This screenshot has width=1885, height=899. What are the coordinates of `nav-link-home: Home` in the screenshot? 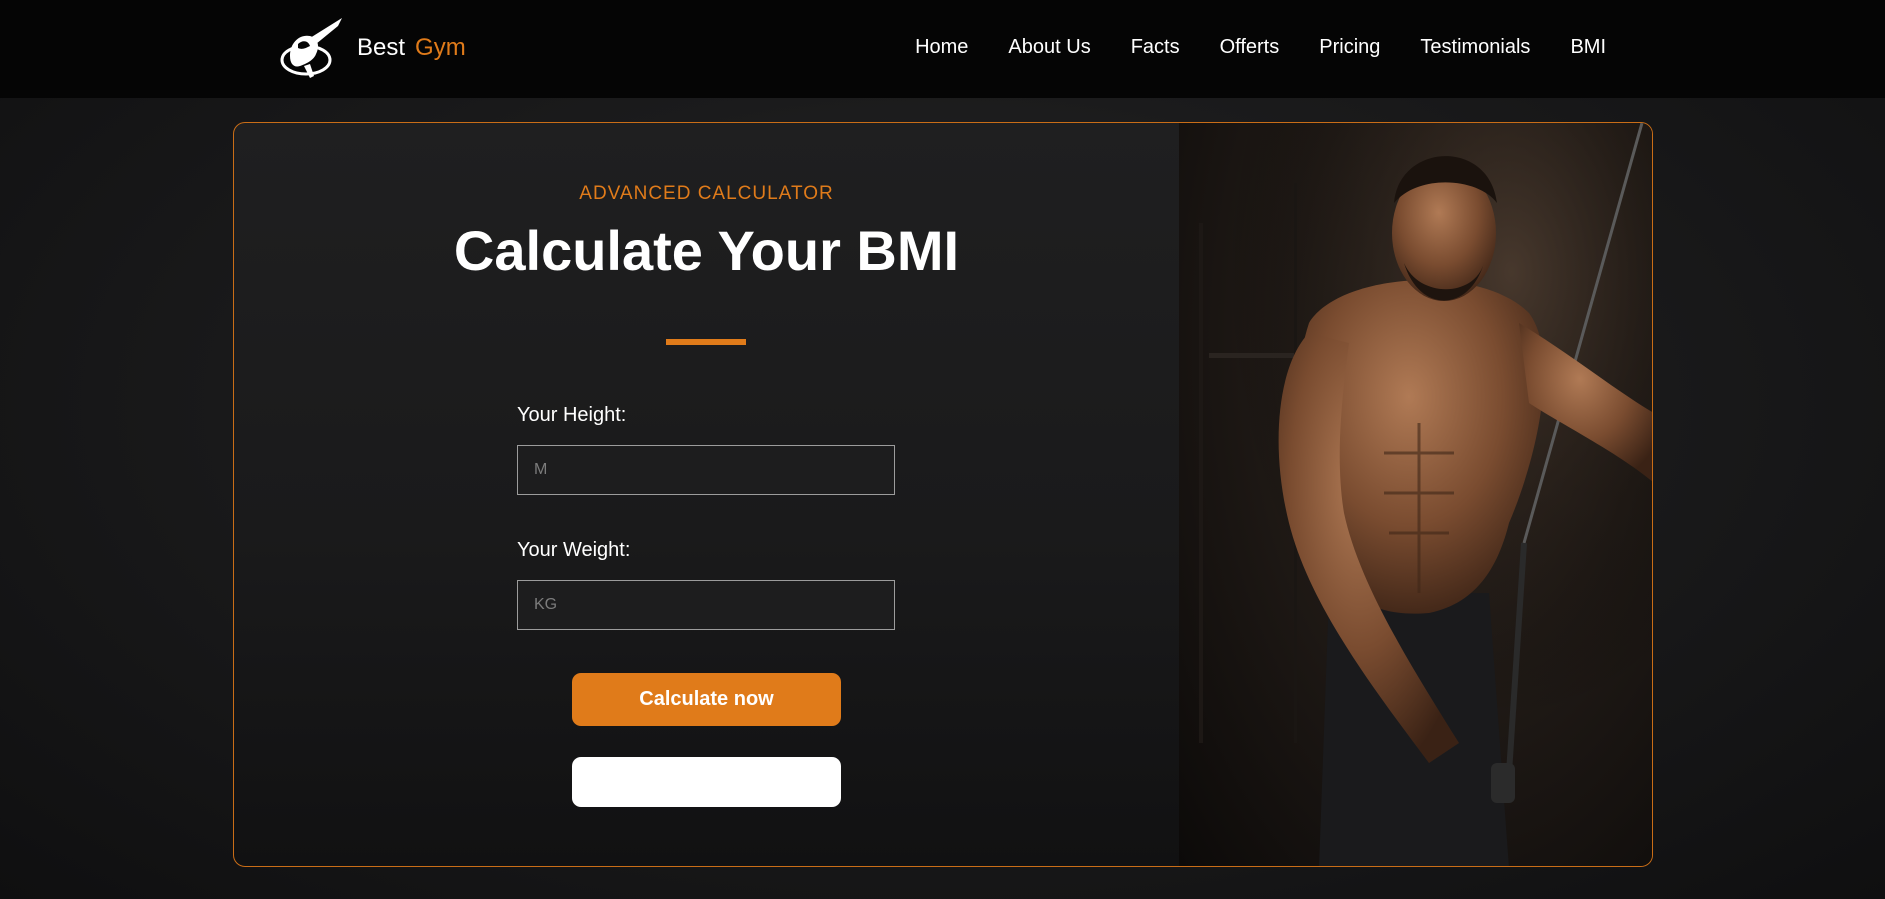 It's located at (941, 47).